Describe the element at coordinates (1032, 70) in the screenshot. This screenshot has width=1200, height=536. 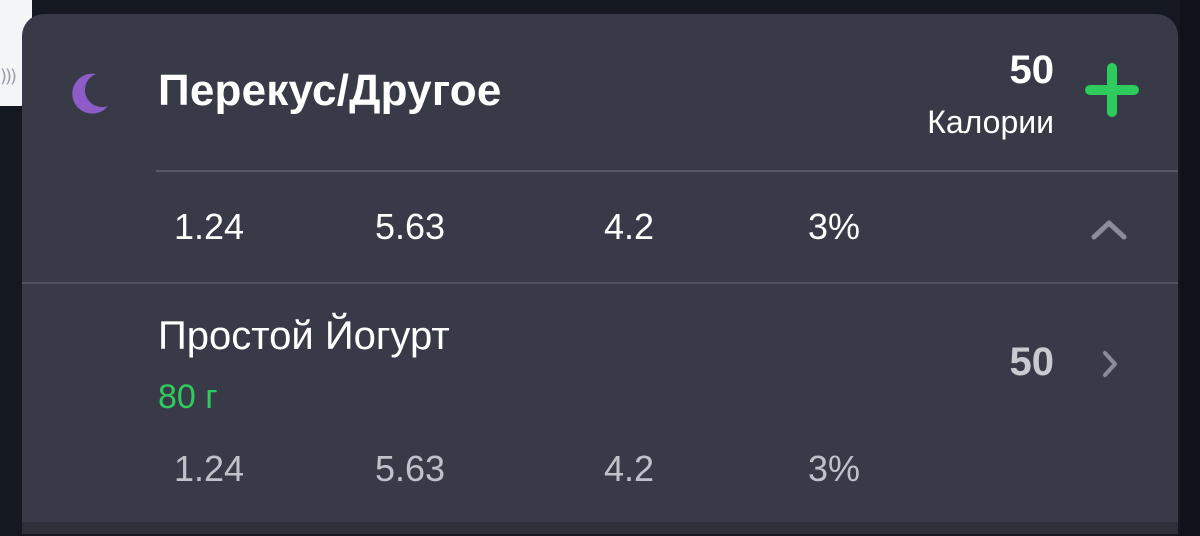
I see `meal-calories-value: 50` at that location.